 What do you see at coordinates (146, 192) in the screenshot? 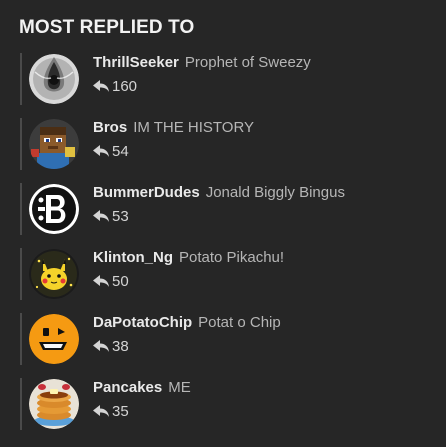
I see `username: BummerDudes` at bounding box center [146, 192].